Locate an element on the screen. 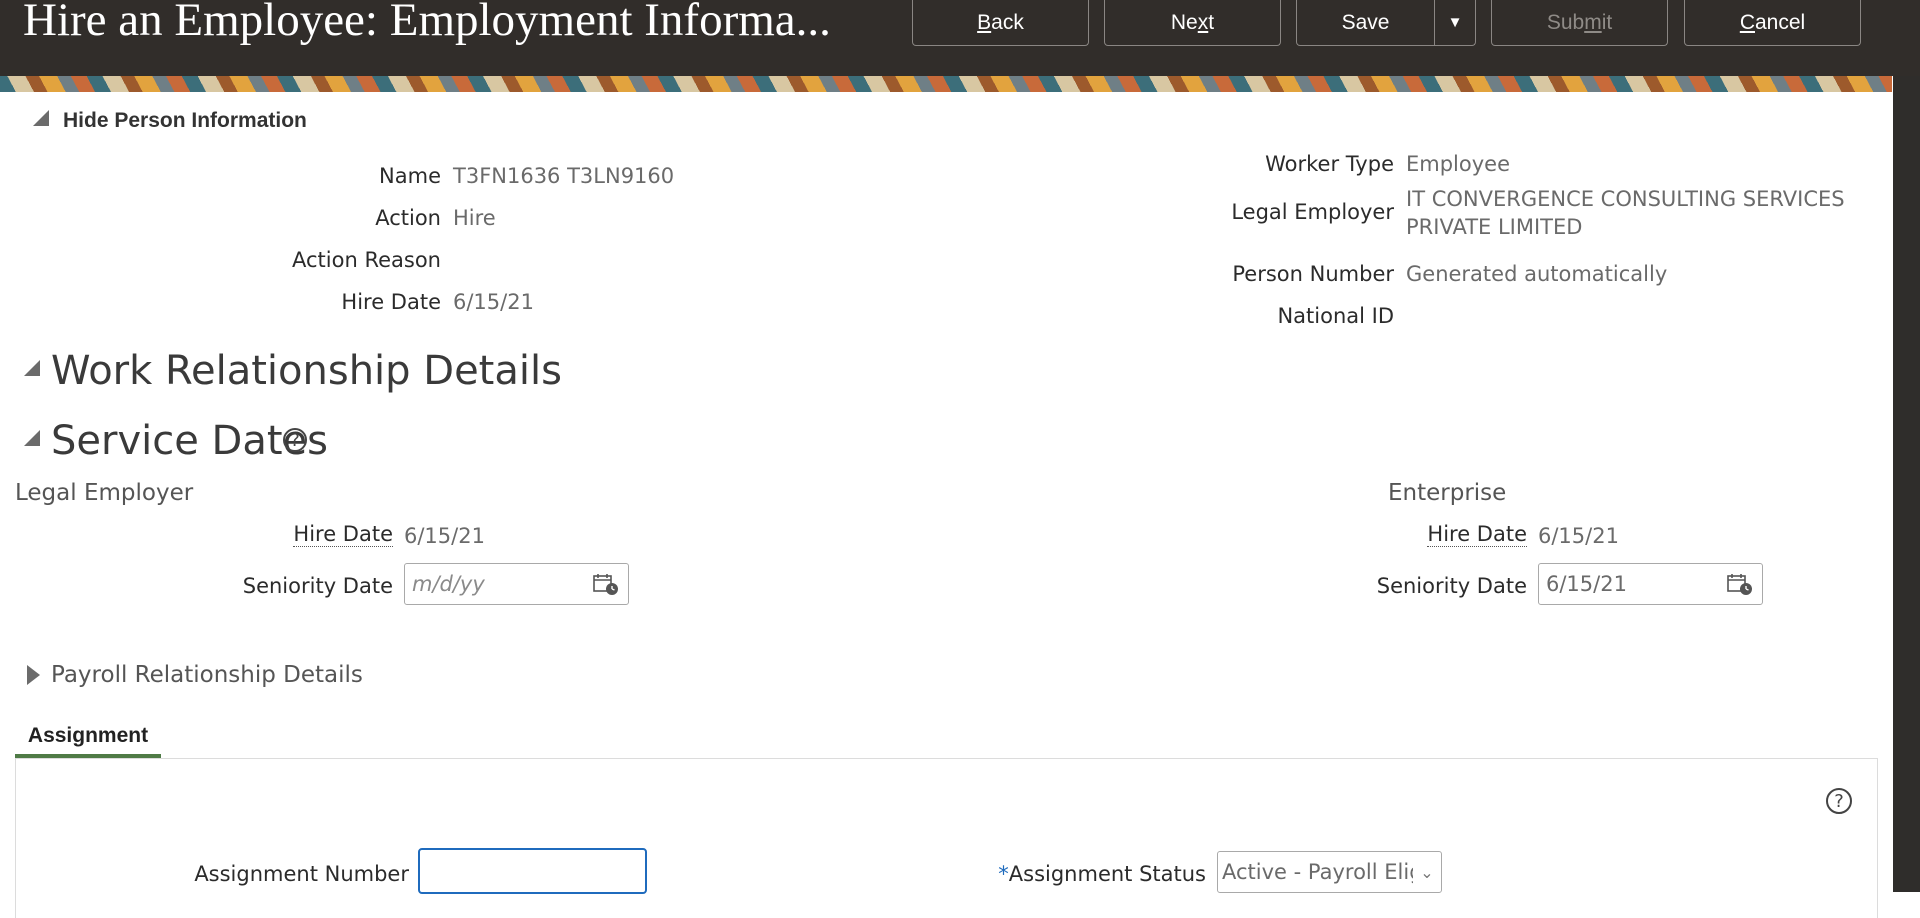 The image size is (1920, 918). le-hire-date-label-text: Hire Date is located at coordinates (343, 534).